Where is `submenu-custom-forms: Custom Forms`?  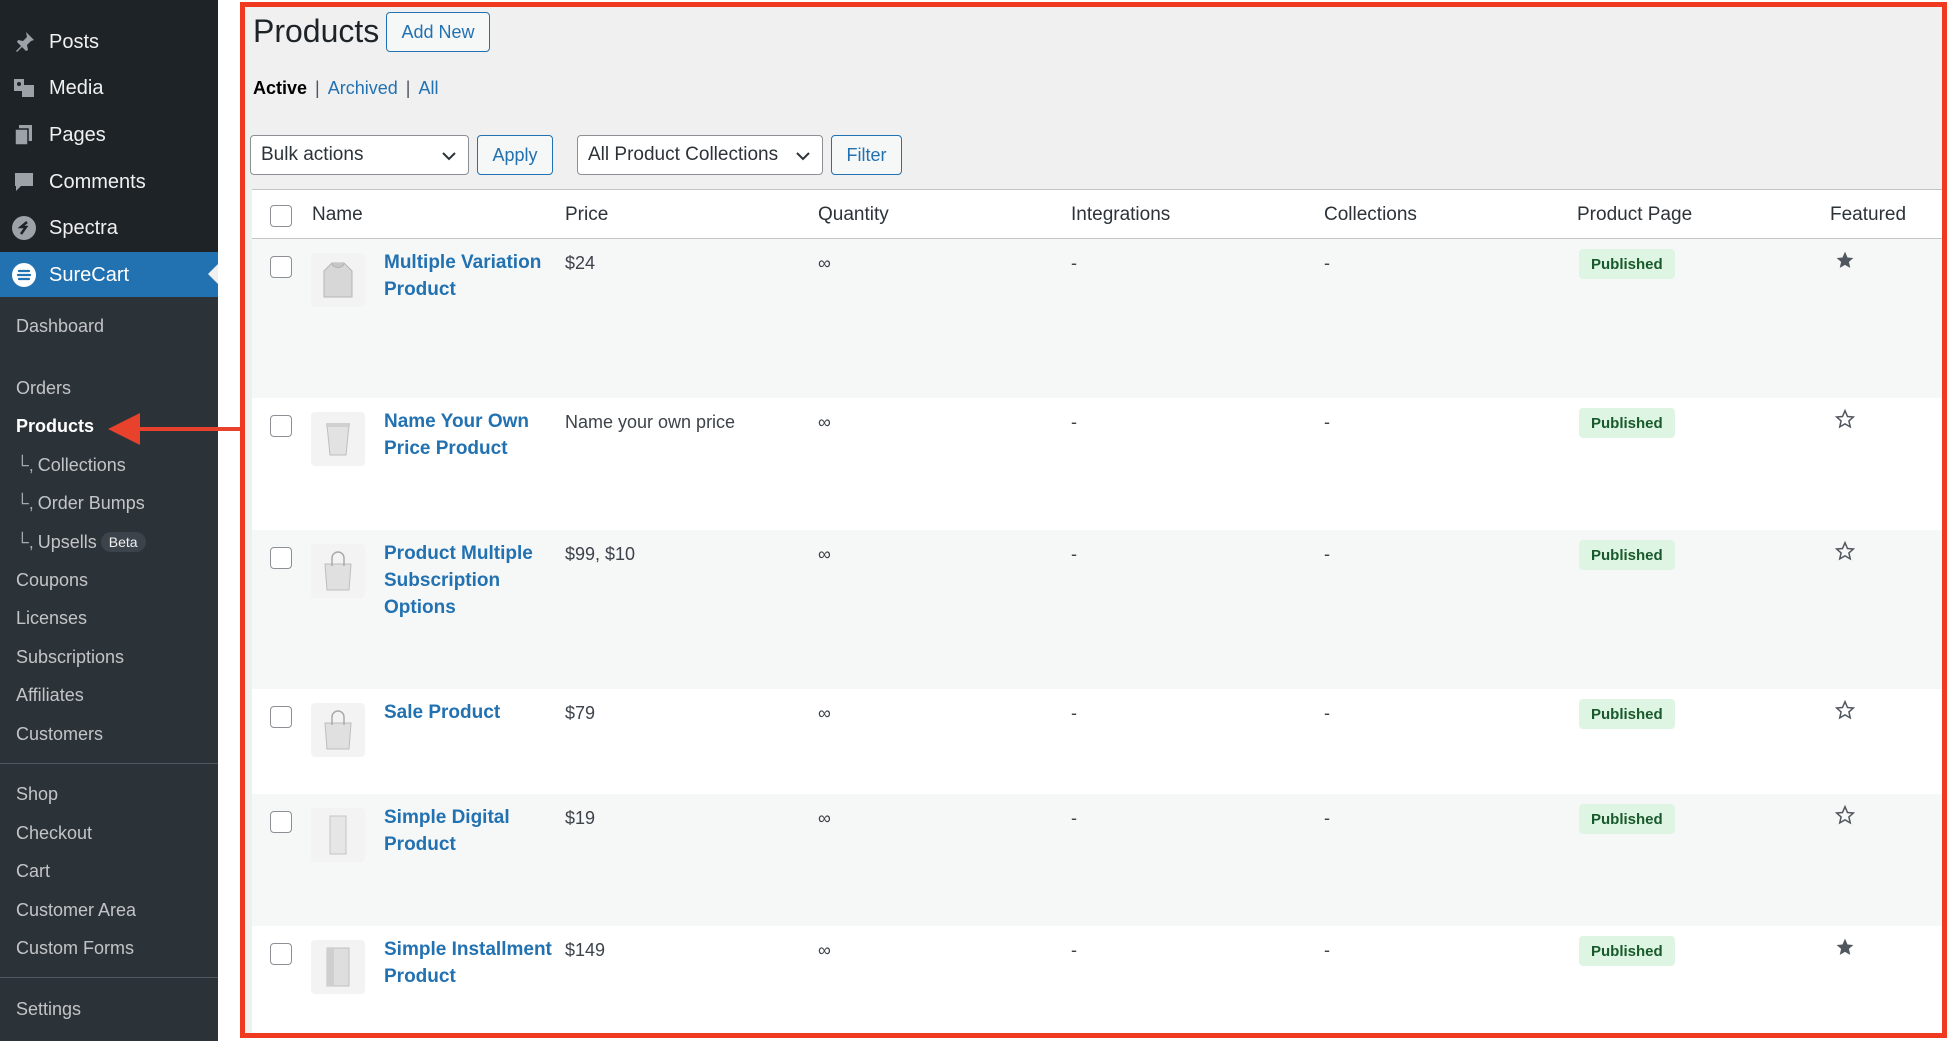 submenu-custom-forms: Custom Forms is located at coordinates (75, 948).